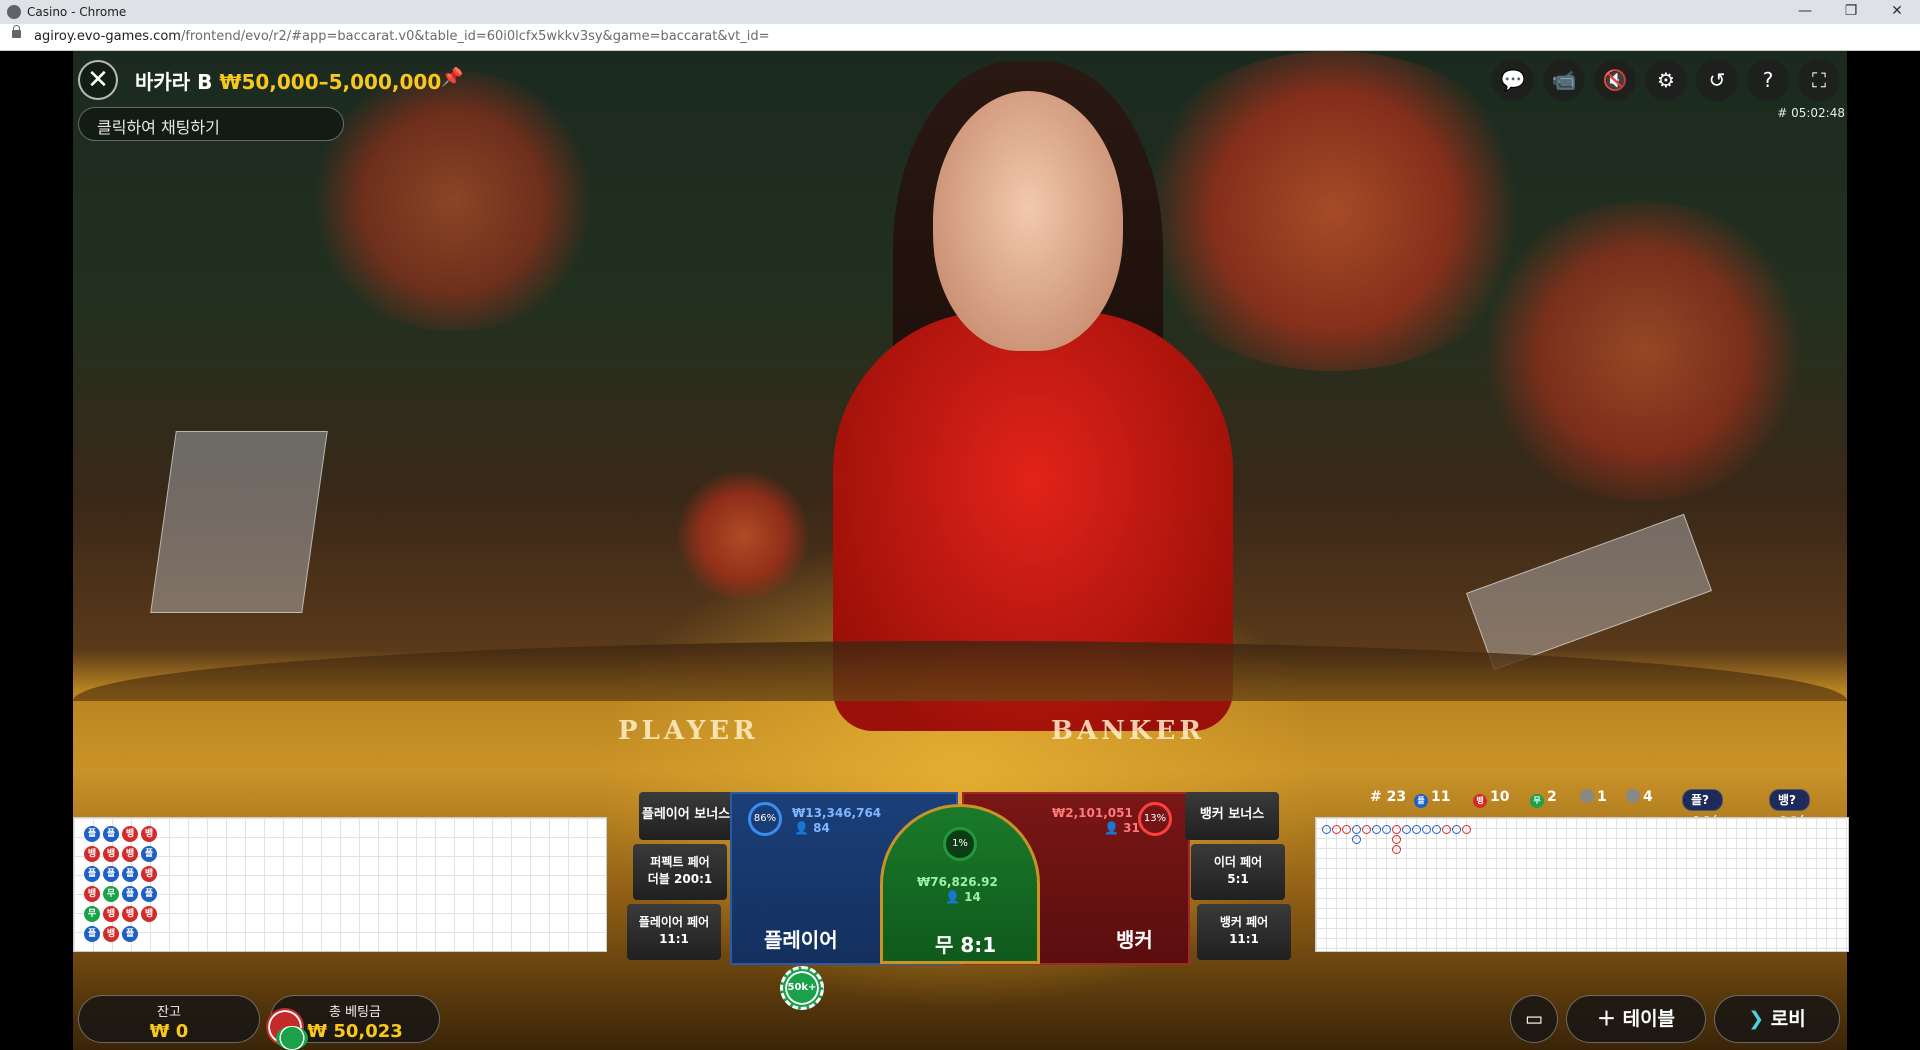 This screenshot has width=1920, height=1050. Describe the element at coordinates (1388, 797) in the screenshot. I see `rounds-count: # 23` at that location.